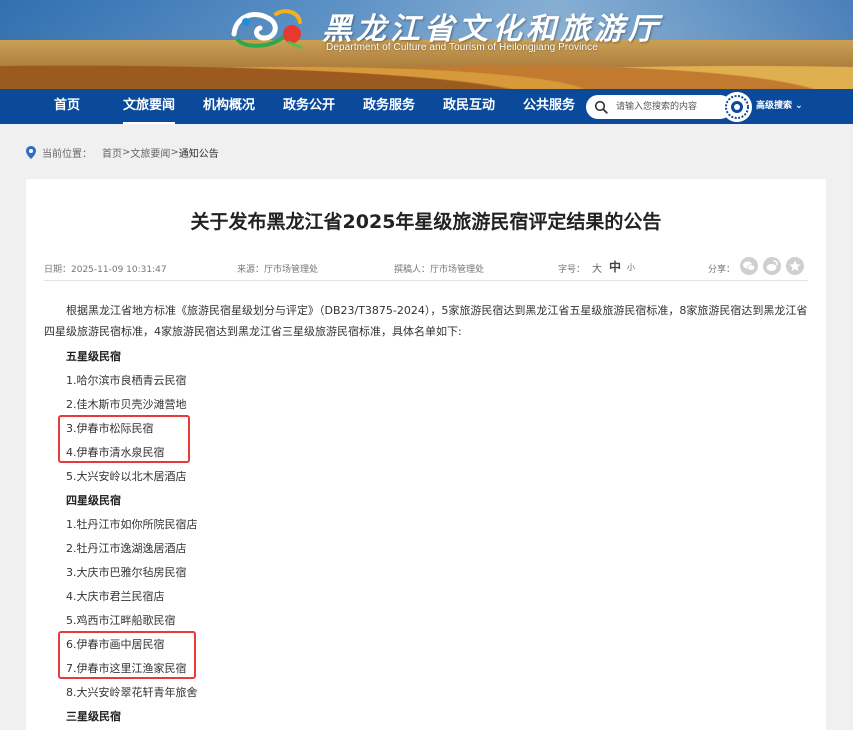  Describe the element at coordinates (132, 692) in the screenshot. I see `list-item: 8.大兴安岭翠花轩青年旅舍` at that location.